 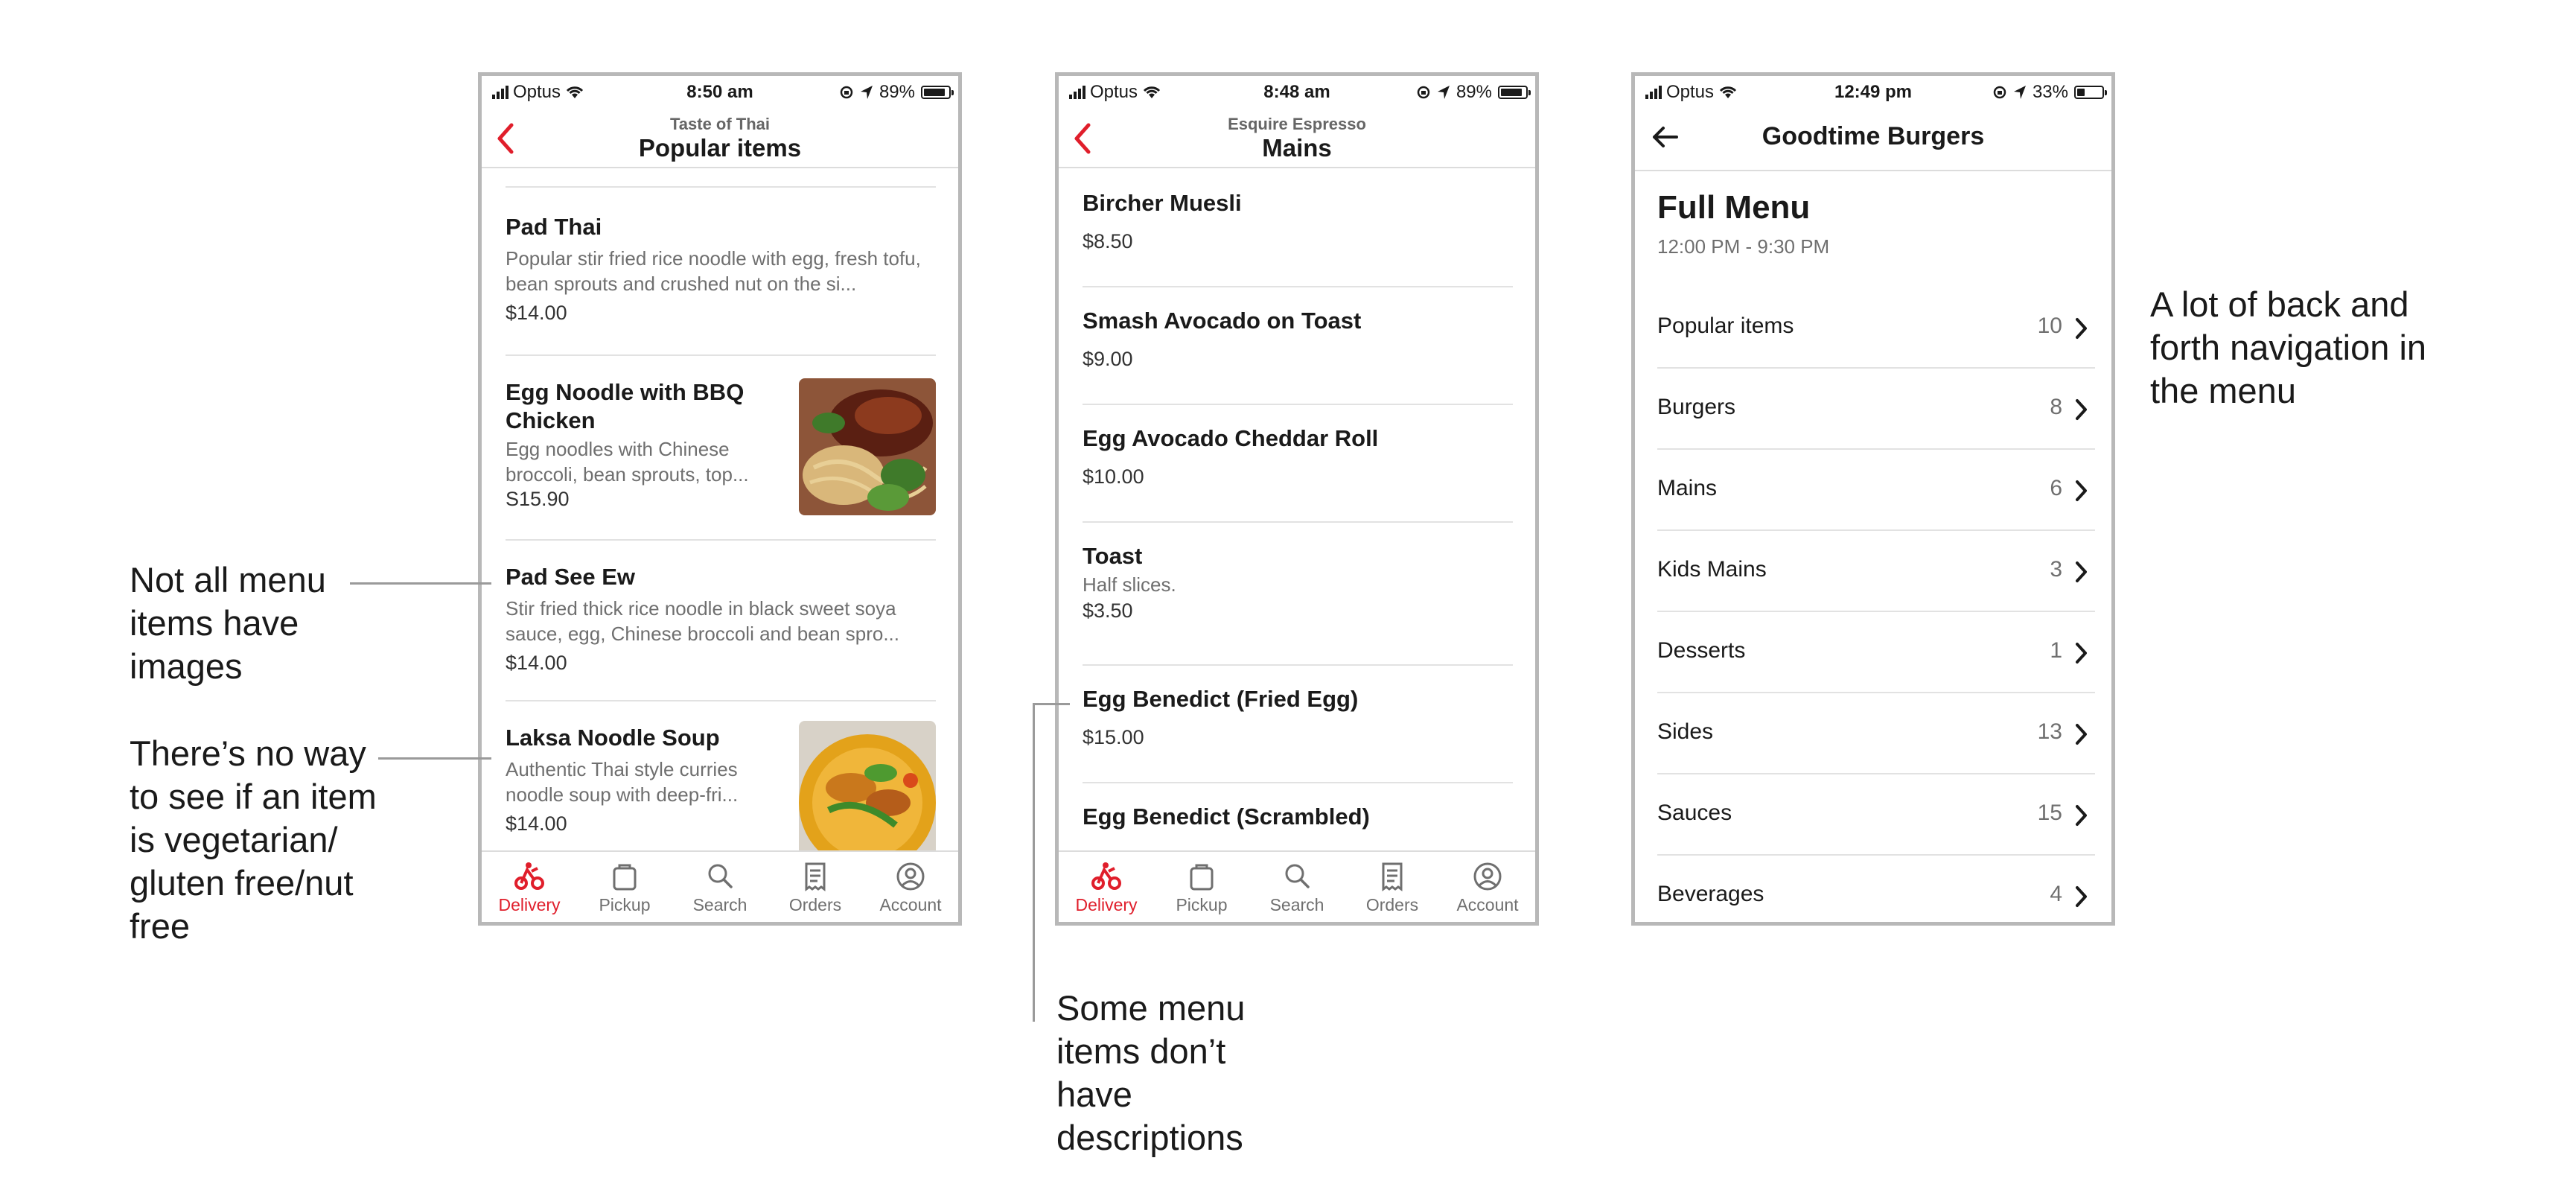 What do you see at coordinates (868, 785) in the screenshot?
I see `food-photo-laksa` at bounding box center [868, 785].